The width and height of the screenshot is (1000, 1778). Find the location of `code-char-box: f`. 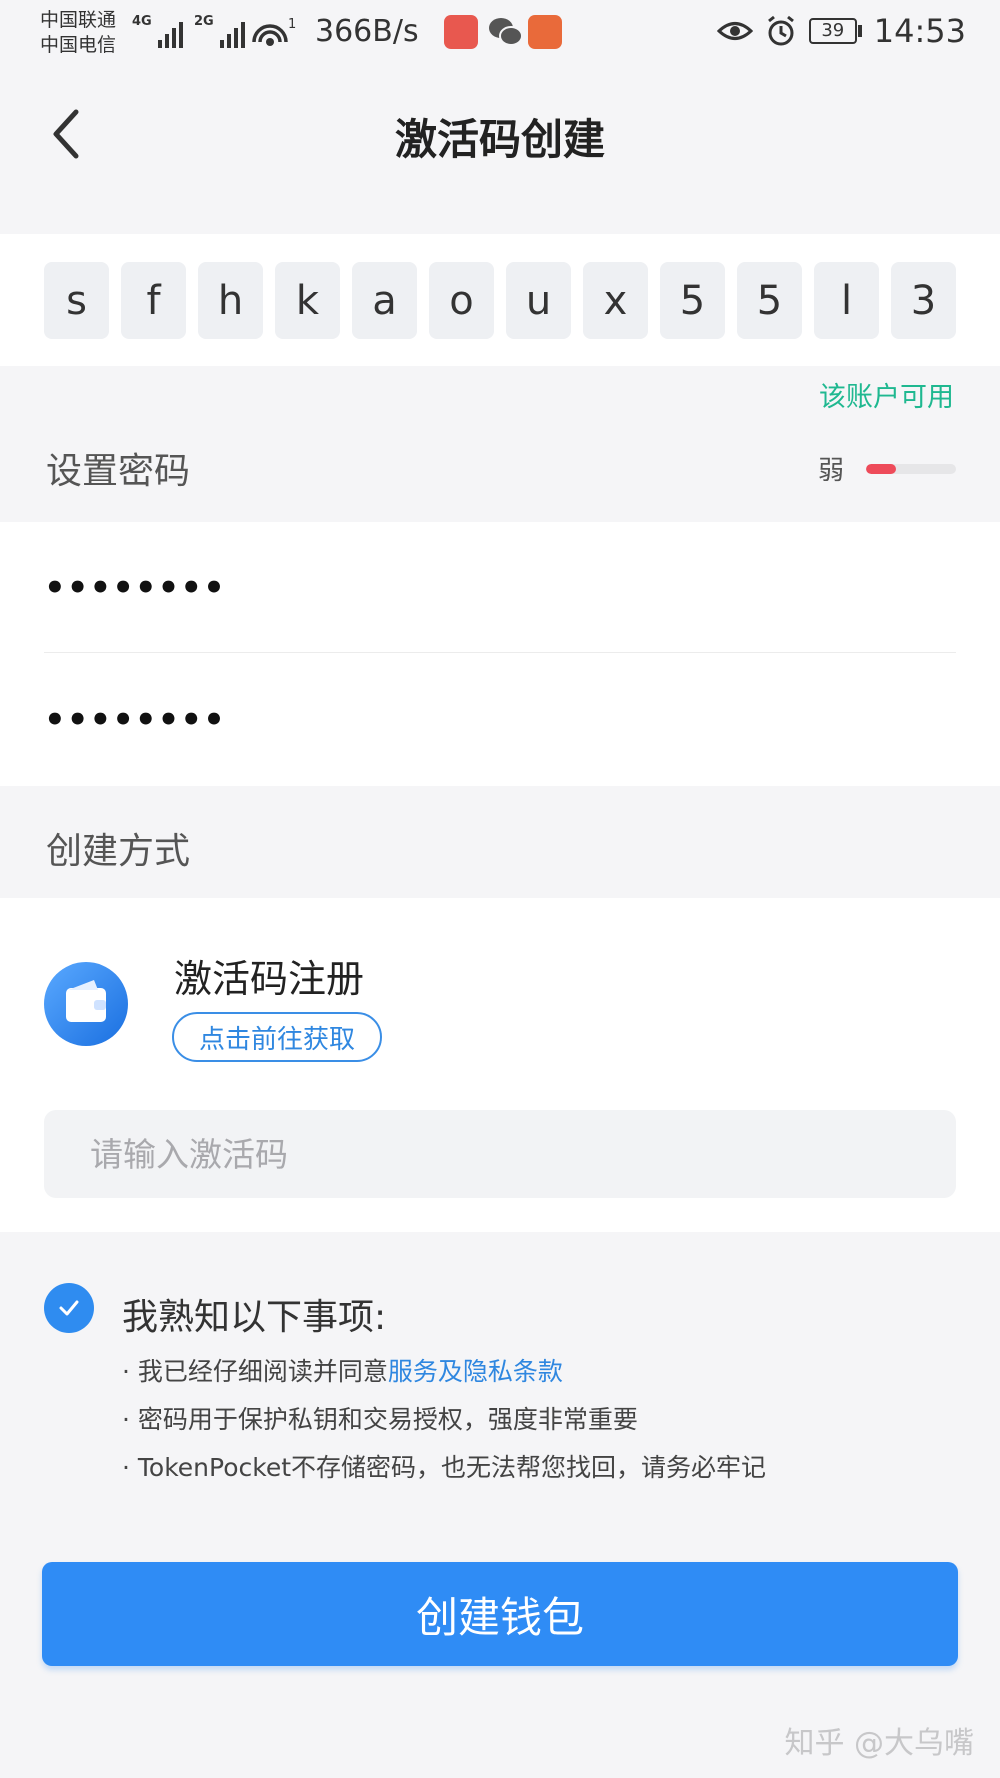

code-char-box: f is located at coordinates (153, 300).